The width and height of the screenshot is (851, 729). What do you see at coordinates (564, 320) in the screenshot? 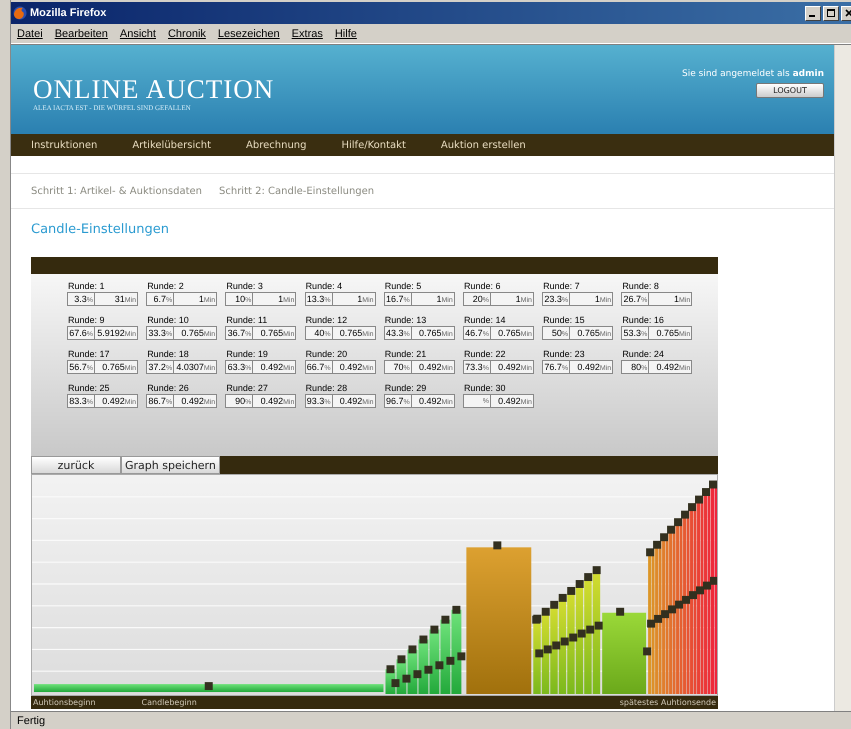
I see `round-label: Runde: 15` at bounding box center [564, 320].